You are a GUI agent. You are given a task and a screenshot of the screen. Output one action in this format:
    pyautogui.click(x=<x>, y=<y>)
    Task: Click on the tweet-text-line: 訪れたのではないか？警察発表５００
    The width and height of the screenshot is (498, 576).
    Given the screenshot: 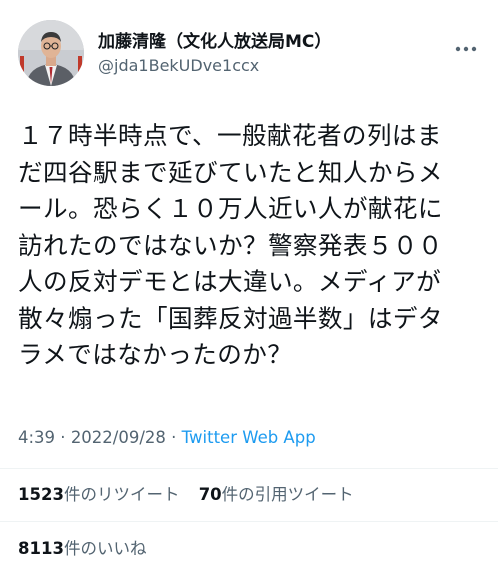 What is the action you would take?
    pyautogui.click(x=230, y=245)
    